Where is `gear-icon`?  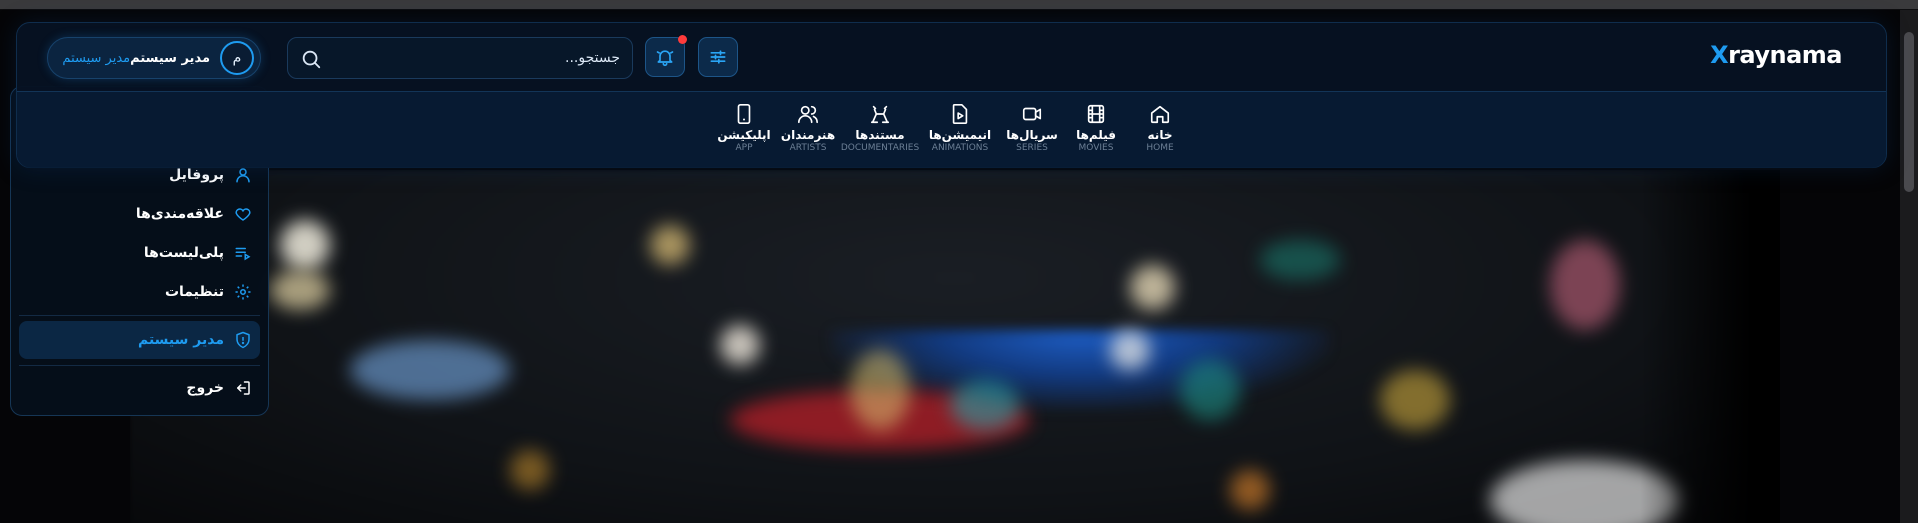 gear-icon is located at coordinates (243, 292).